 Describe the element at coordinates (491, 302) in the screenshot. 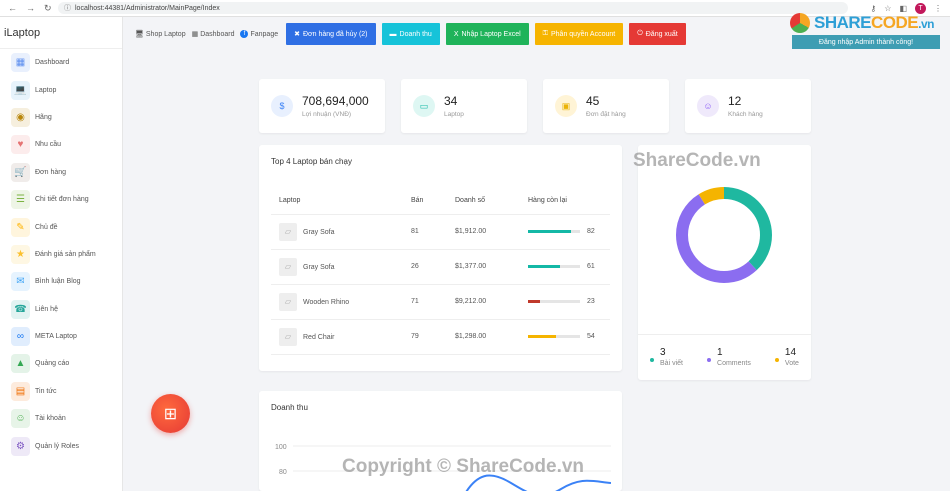

I see `revenue-cell: $9,212.00` at that location.